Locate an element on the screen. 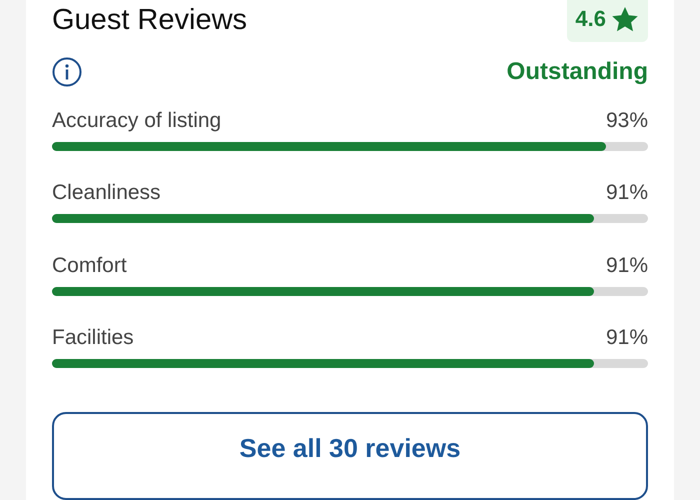  category-label: Accuracy of listing is located at coordinates (137, 121).